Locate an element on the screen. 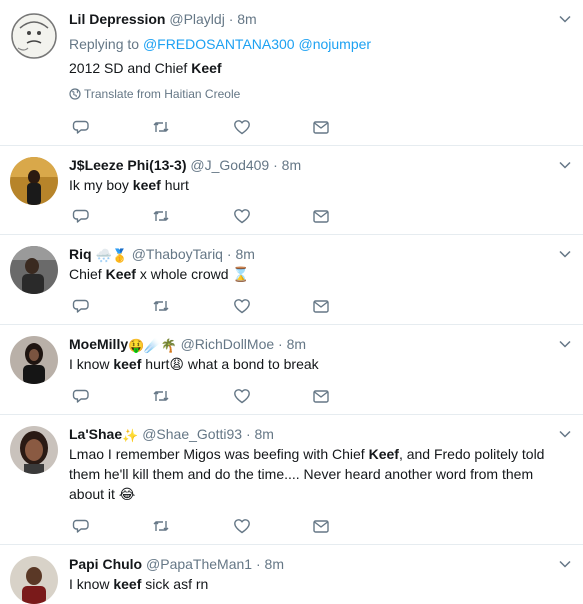  tweet-text: I know keef hurt😩 what a bond to break is located at coordinates (194, 364).